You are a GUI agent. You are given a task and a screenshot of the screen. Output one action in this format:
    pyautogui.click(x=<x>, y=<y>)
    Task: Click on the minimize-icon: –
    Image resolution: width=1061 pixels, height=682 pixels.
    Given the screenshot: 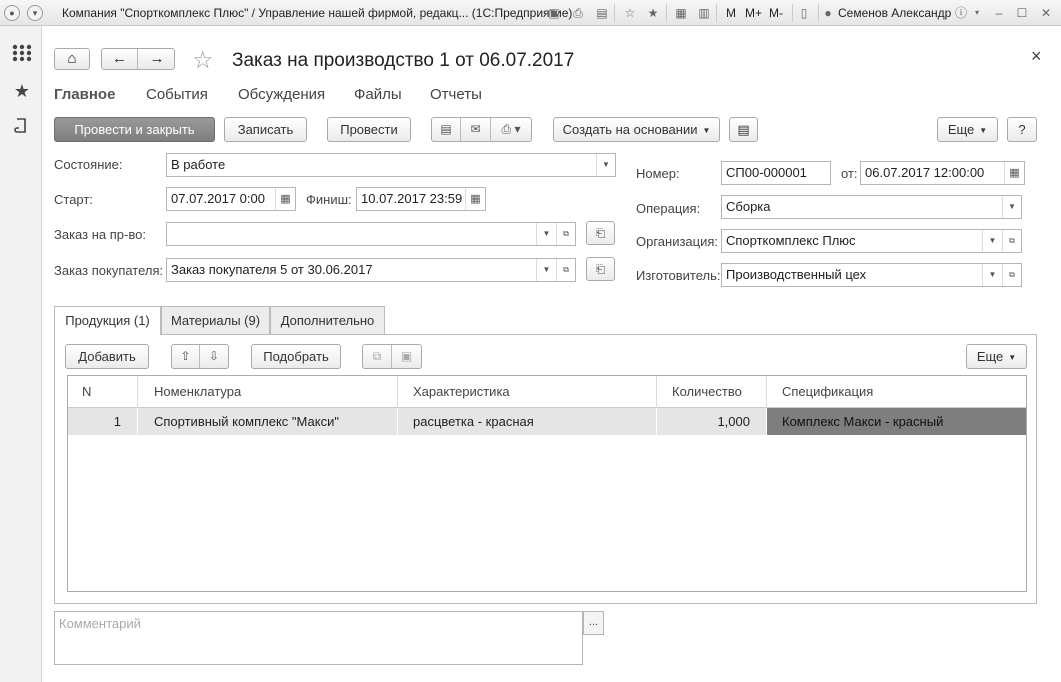 What is the action you would take?
    pyautogui.click(x=999, y=13)
    